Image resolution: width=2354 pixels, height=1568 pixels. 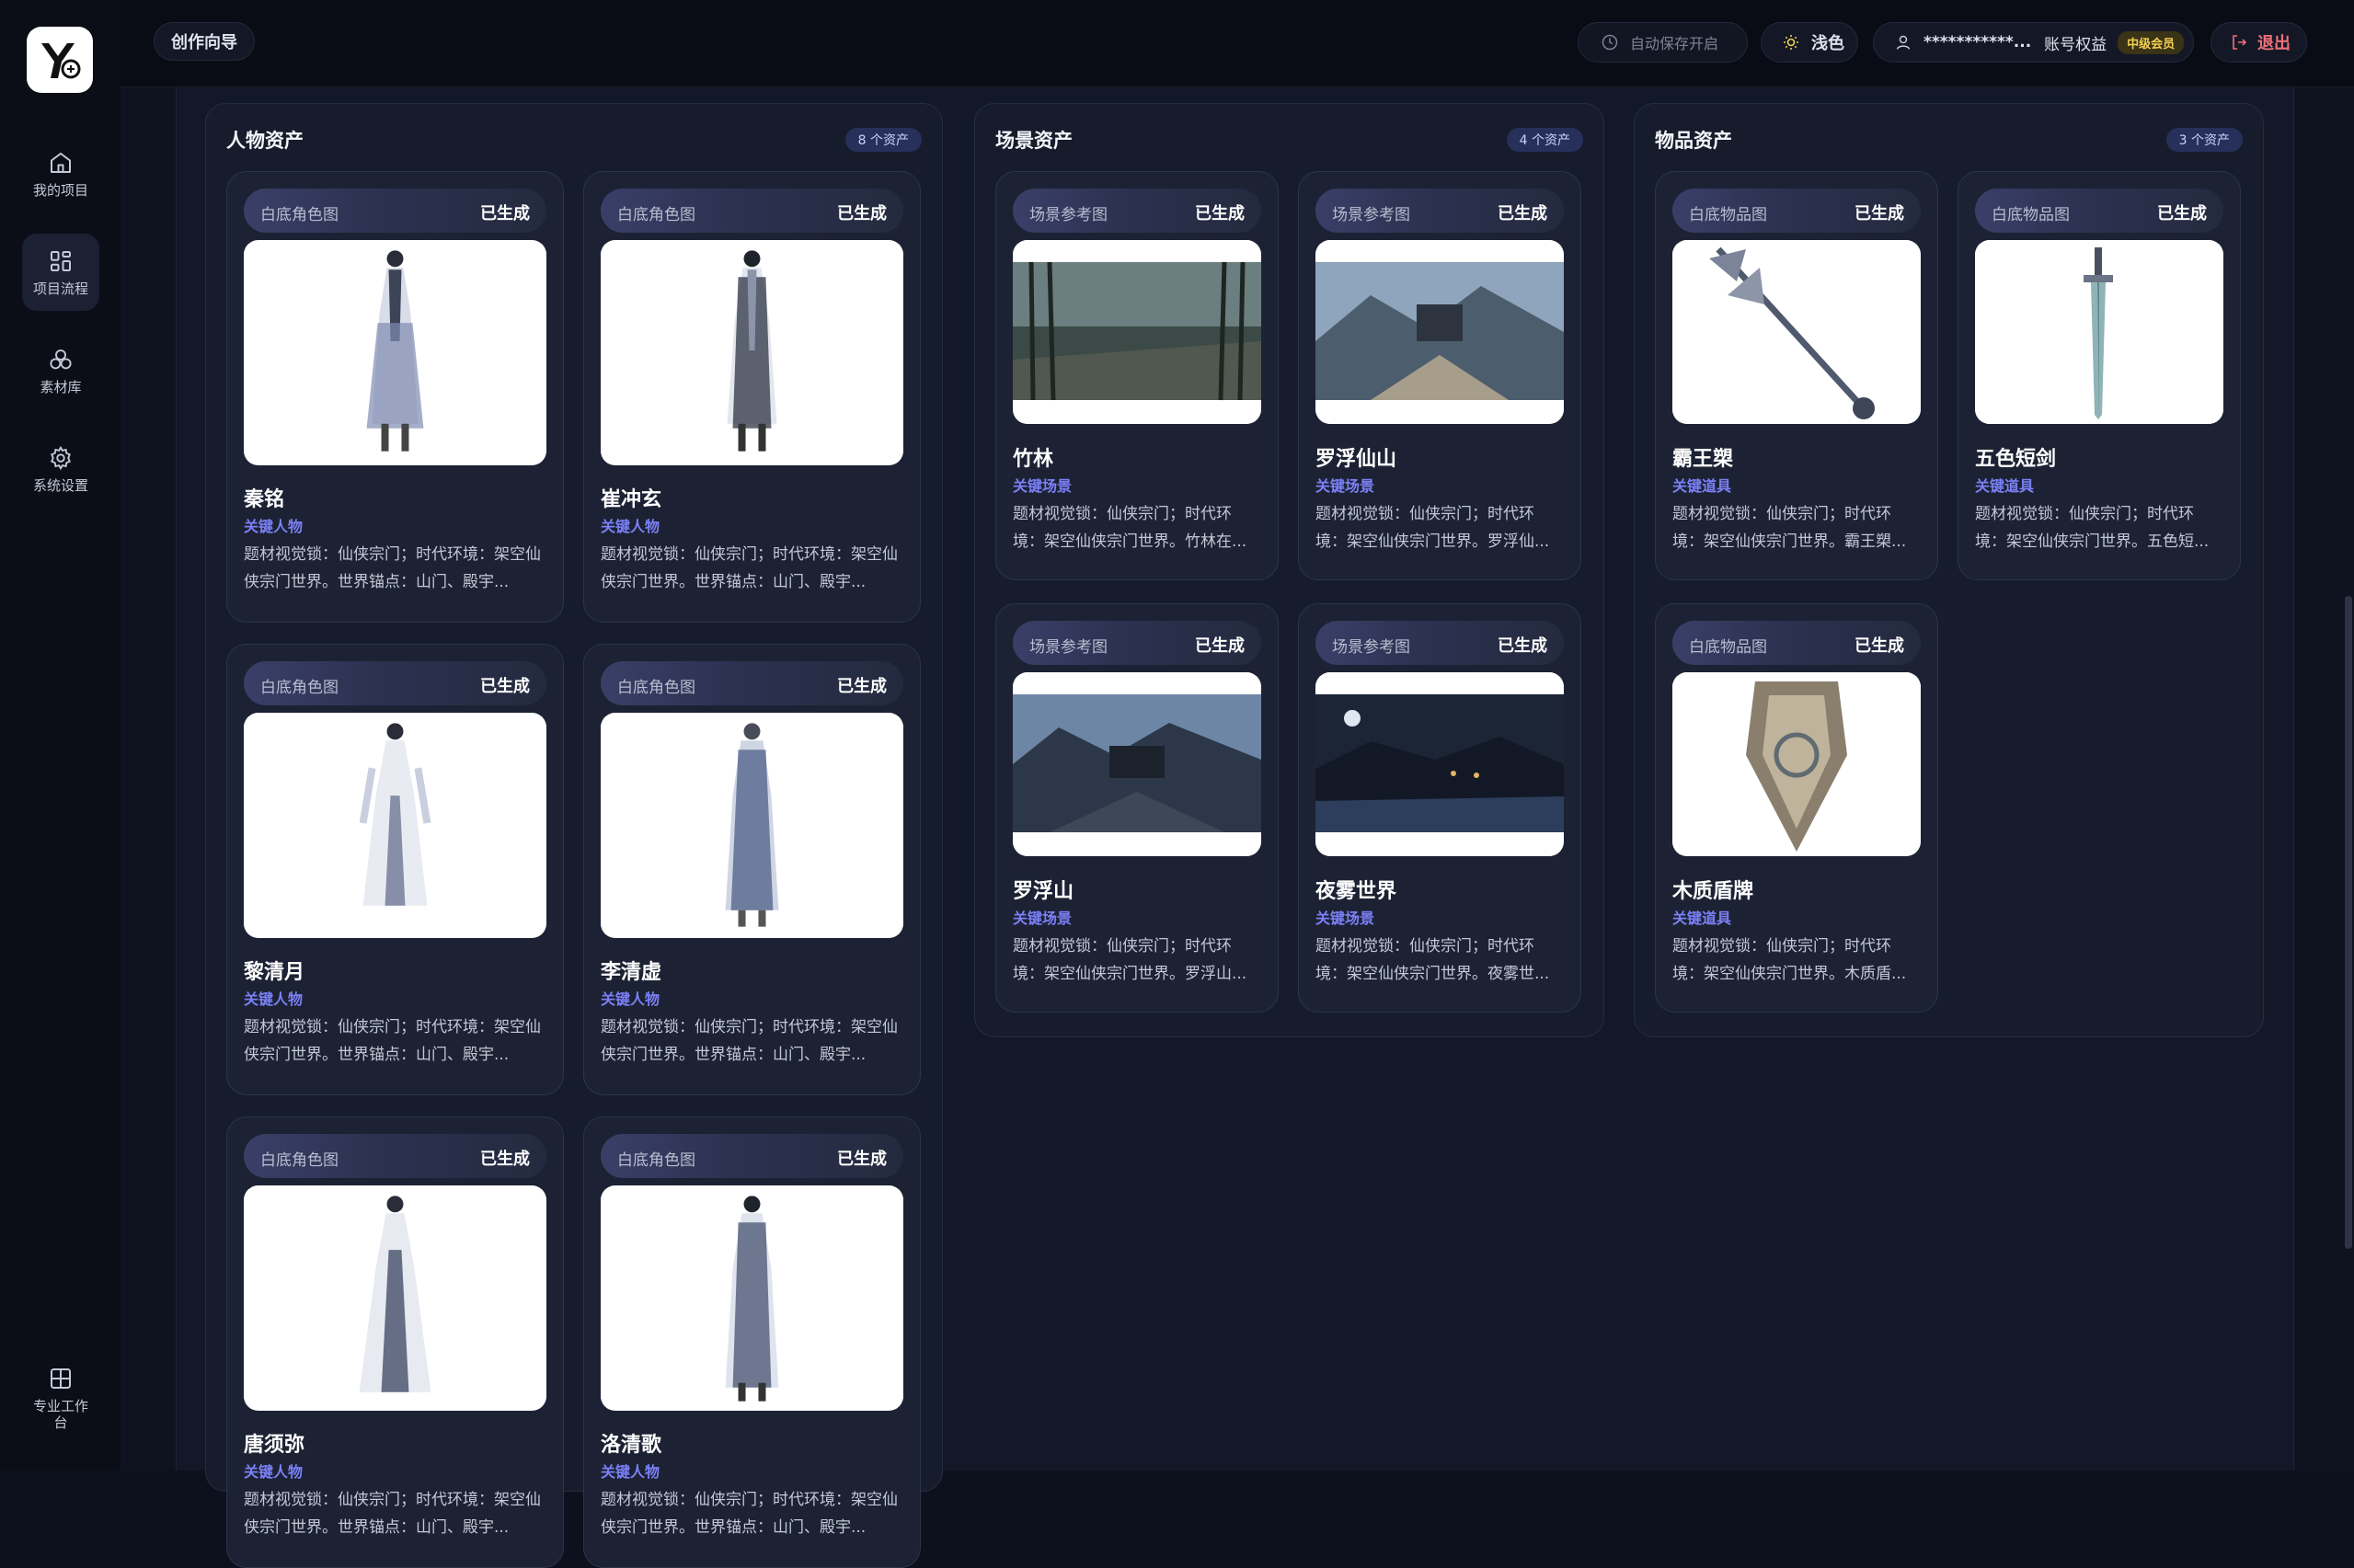 I want to click on workbench-icon, so click(x=61, y=1378).